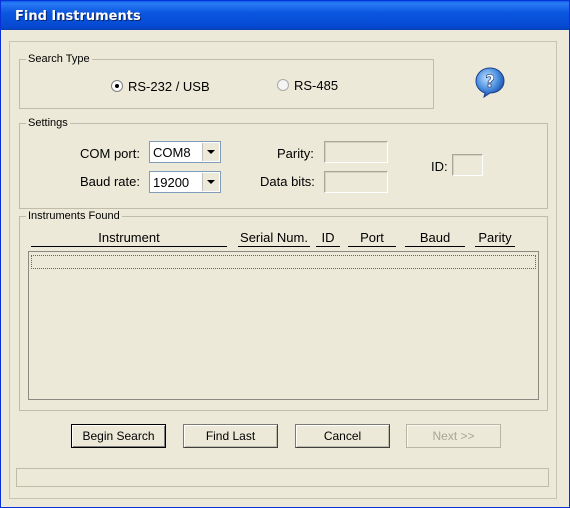 The height and width of the screenshot is (508, 570). What do you see at coordinates (169, 86) in the screenshot?
I see `rs232-usb-label: RS-232 / USB` at bounding box center [169, 86].